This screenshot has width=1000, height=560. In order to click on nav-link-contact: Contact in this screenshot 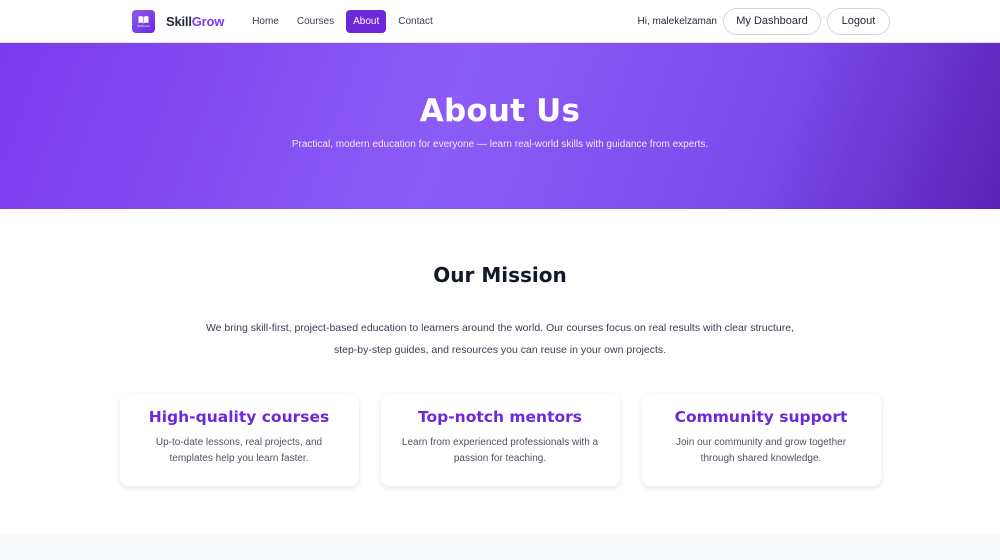, I will do `click(415, 21)`.